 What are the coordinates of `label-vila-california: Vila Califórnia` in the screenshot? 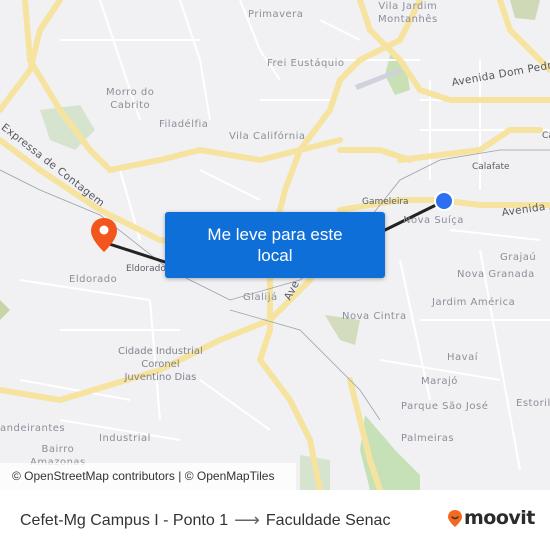 It's located at (267, 136).